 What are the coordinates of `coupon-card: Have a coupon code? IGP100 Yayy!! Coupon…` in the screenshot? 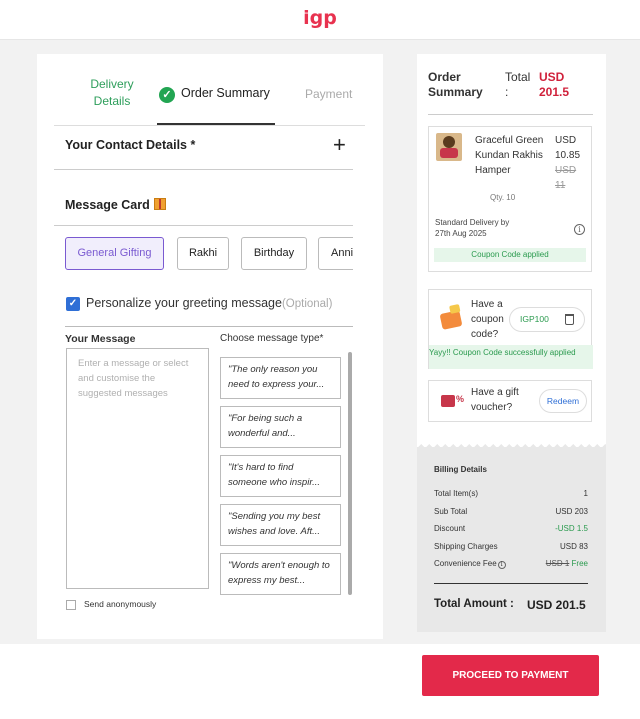 It's located at (510, 329).